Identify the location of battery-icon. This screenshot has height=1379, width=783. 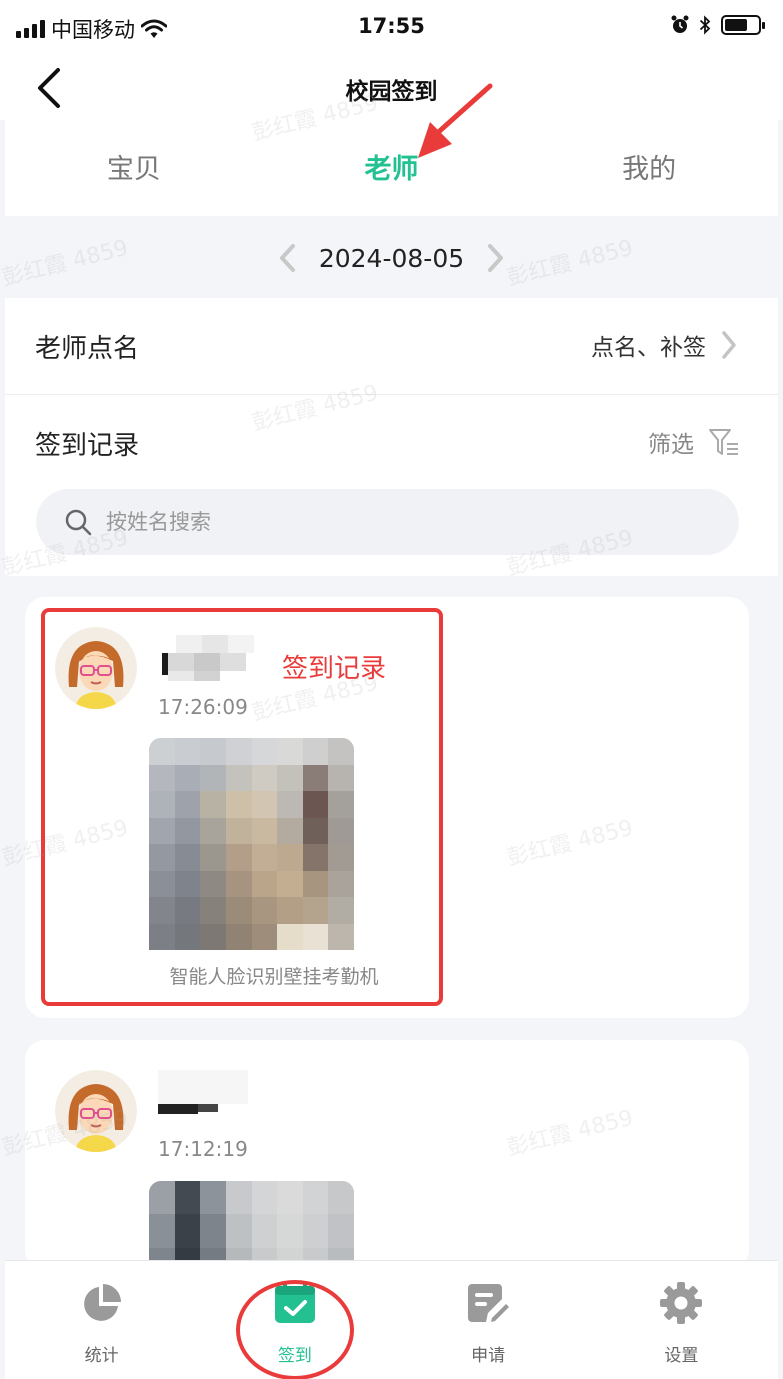
(743, 25).